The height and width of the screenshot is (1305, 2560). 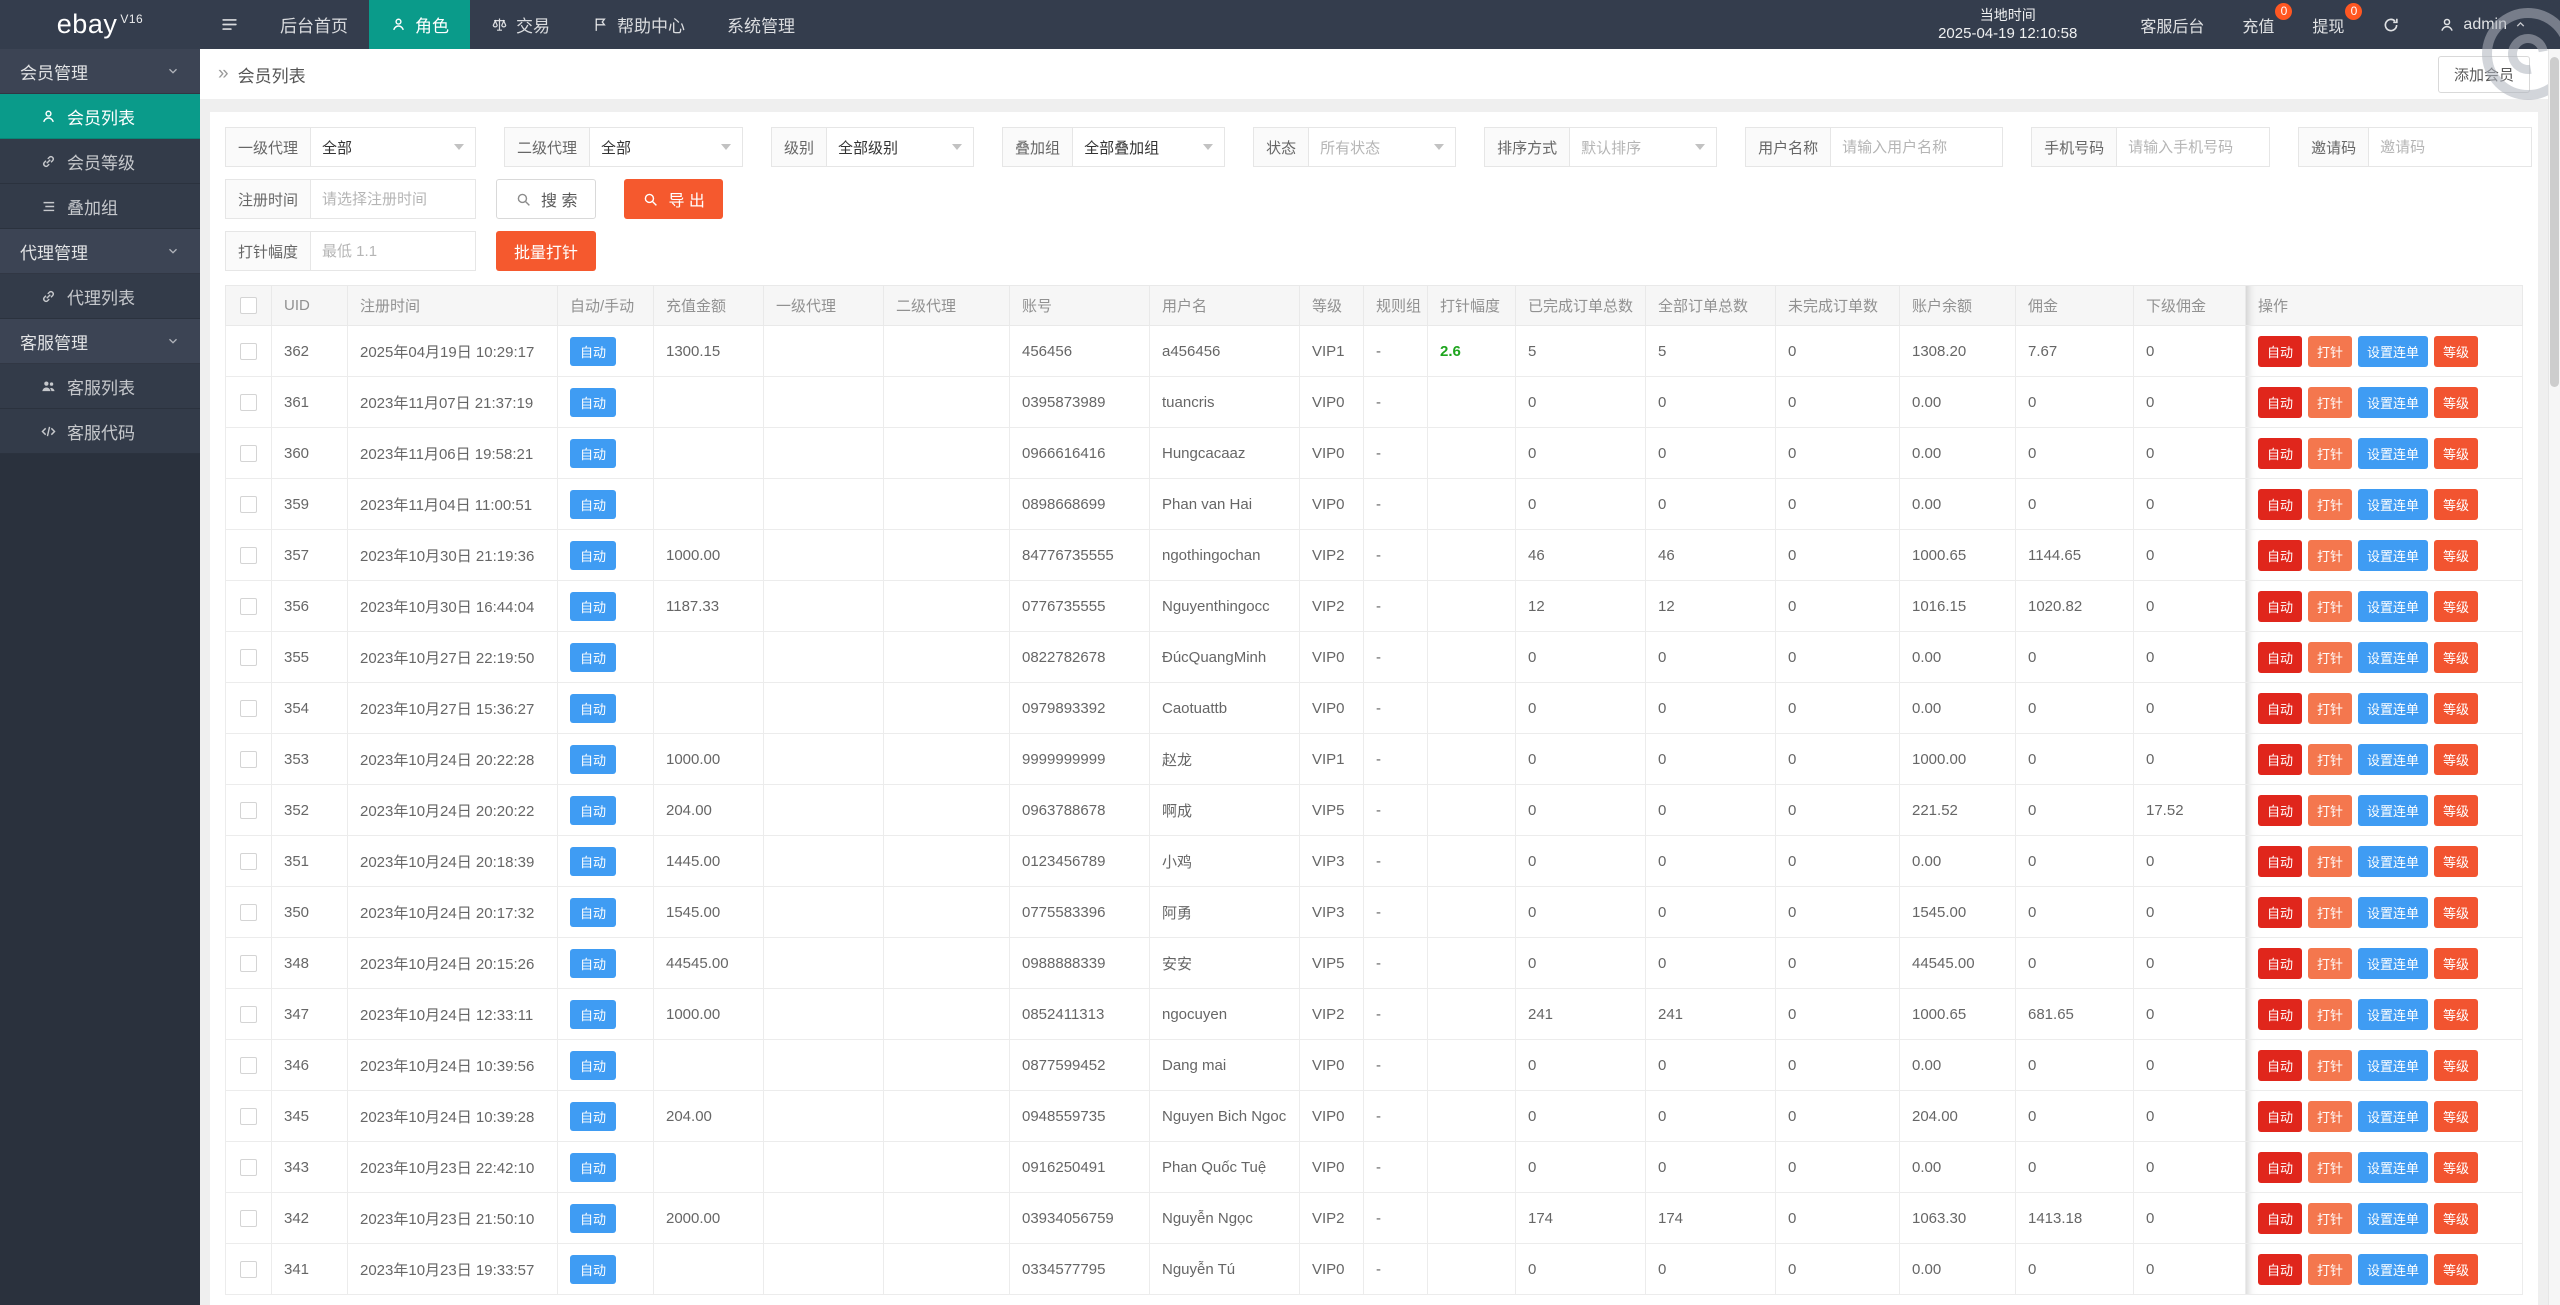 What do you see at coordinates (229, 24) in the screenshot?
I see `menu-toggle-button` at bounding box center [229, 24].